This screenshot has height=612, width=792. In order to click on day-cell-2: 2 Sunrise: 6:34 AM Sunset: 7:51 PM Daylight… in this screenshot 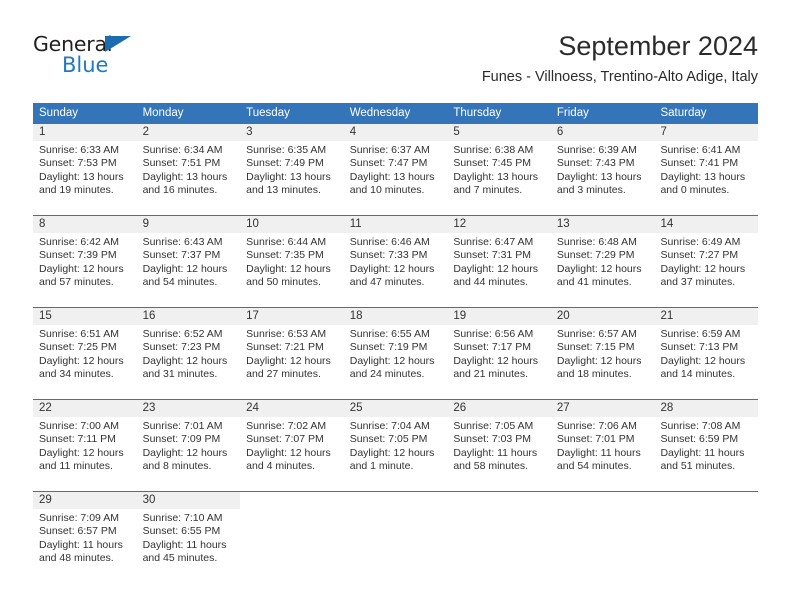, I will do `click(188, 168)`.